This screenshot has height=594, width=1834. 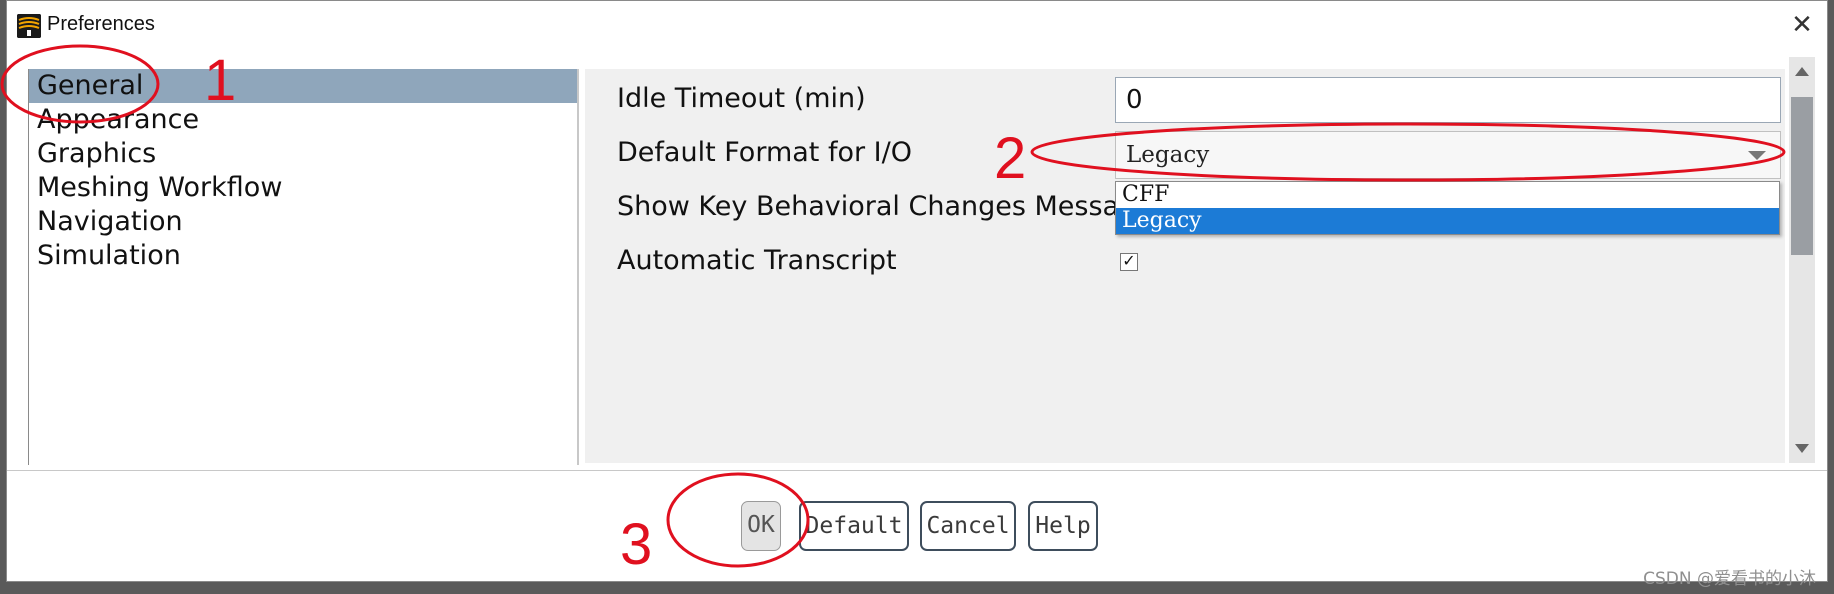 I want to click on annotation-number-1: 1, so click(x=220, y=80).